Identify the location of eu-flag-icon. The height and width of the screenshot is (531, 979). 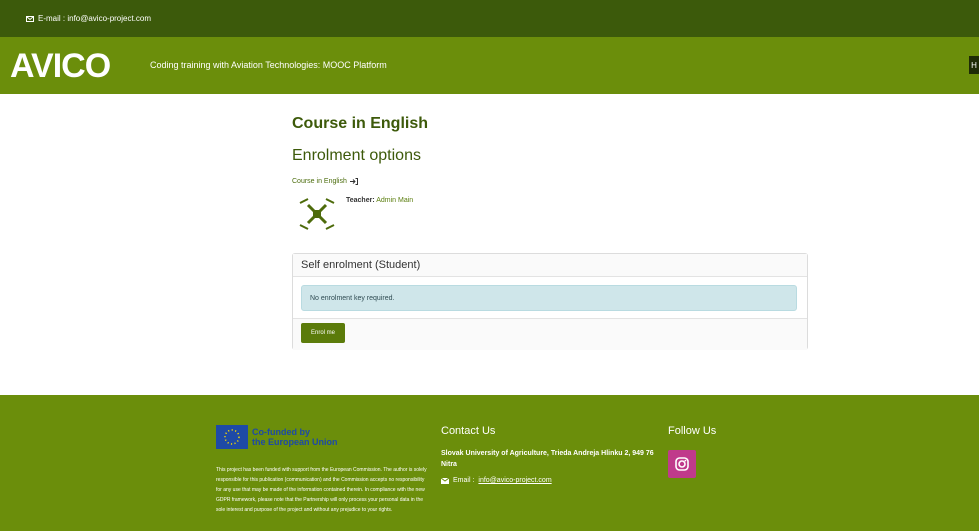
(232, 437).